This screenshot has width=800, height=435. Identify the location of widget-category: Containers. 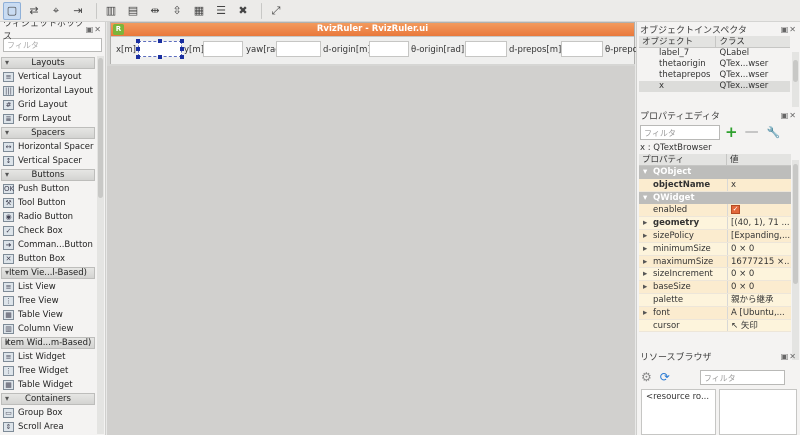
(48, 399).